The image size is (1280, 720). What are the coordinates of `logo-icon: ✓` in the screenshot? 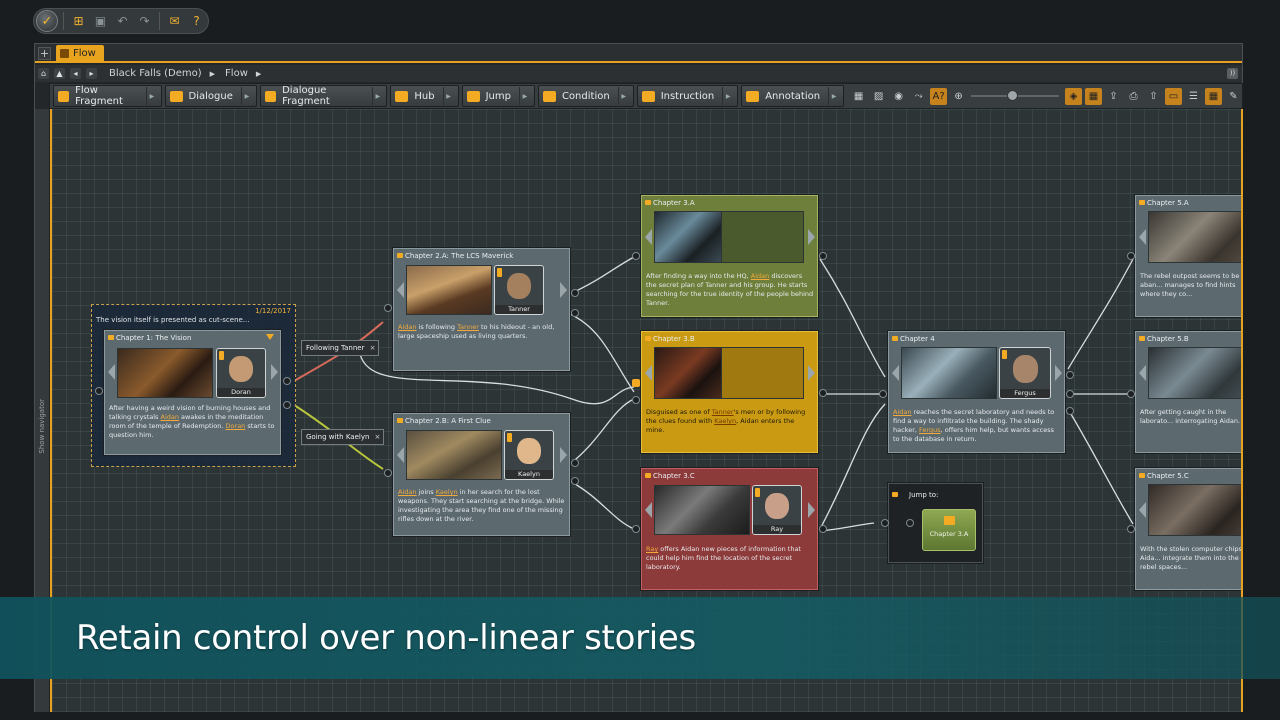 It's located at (47, 21).